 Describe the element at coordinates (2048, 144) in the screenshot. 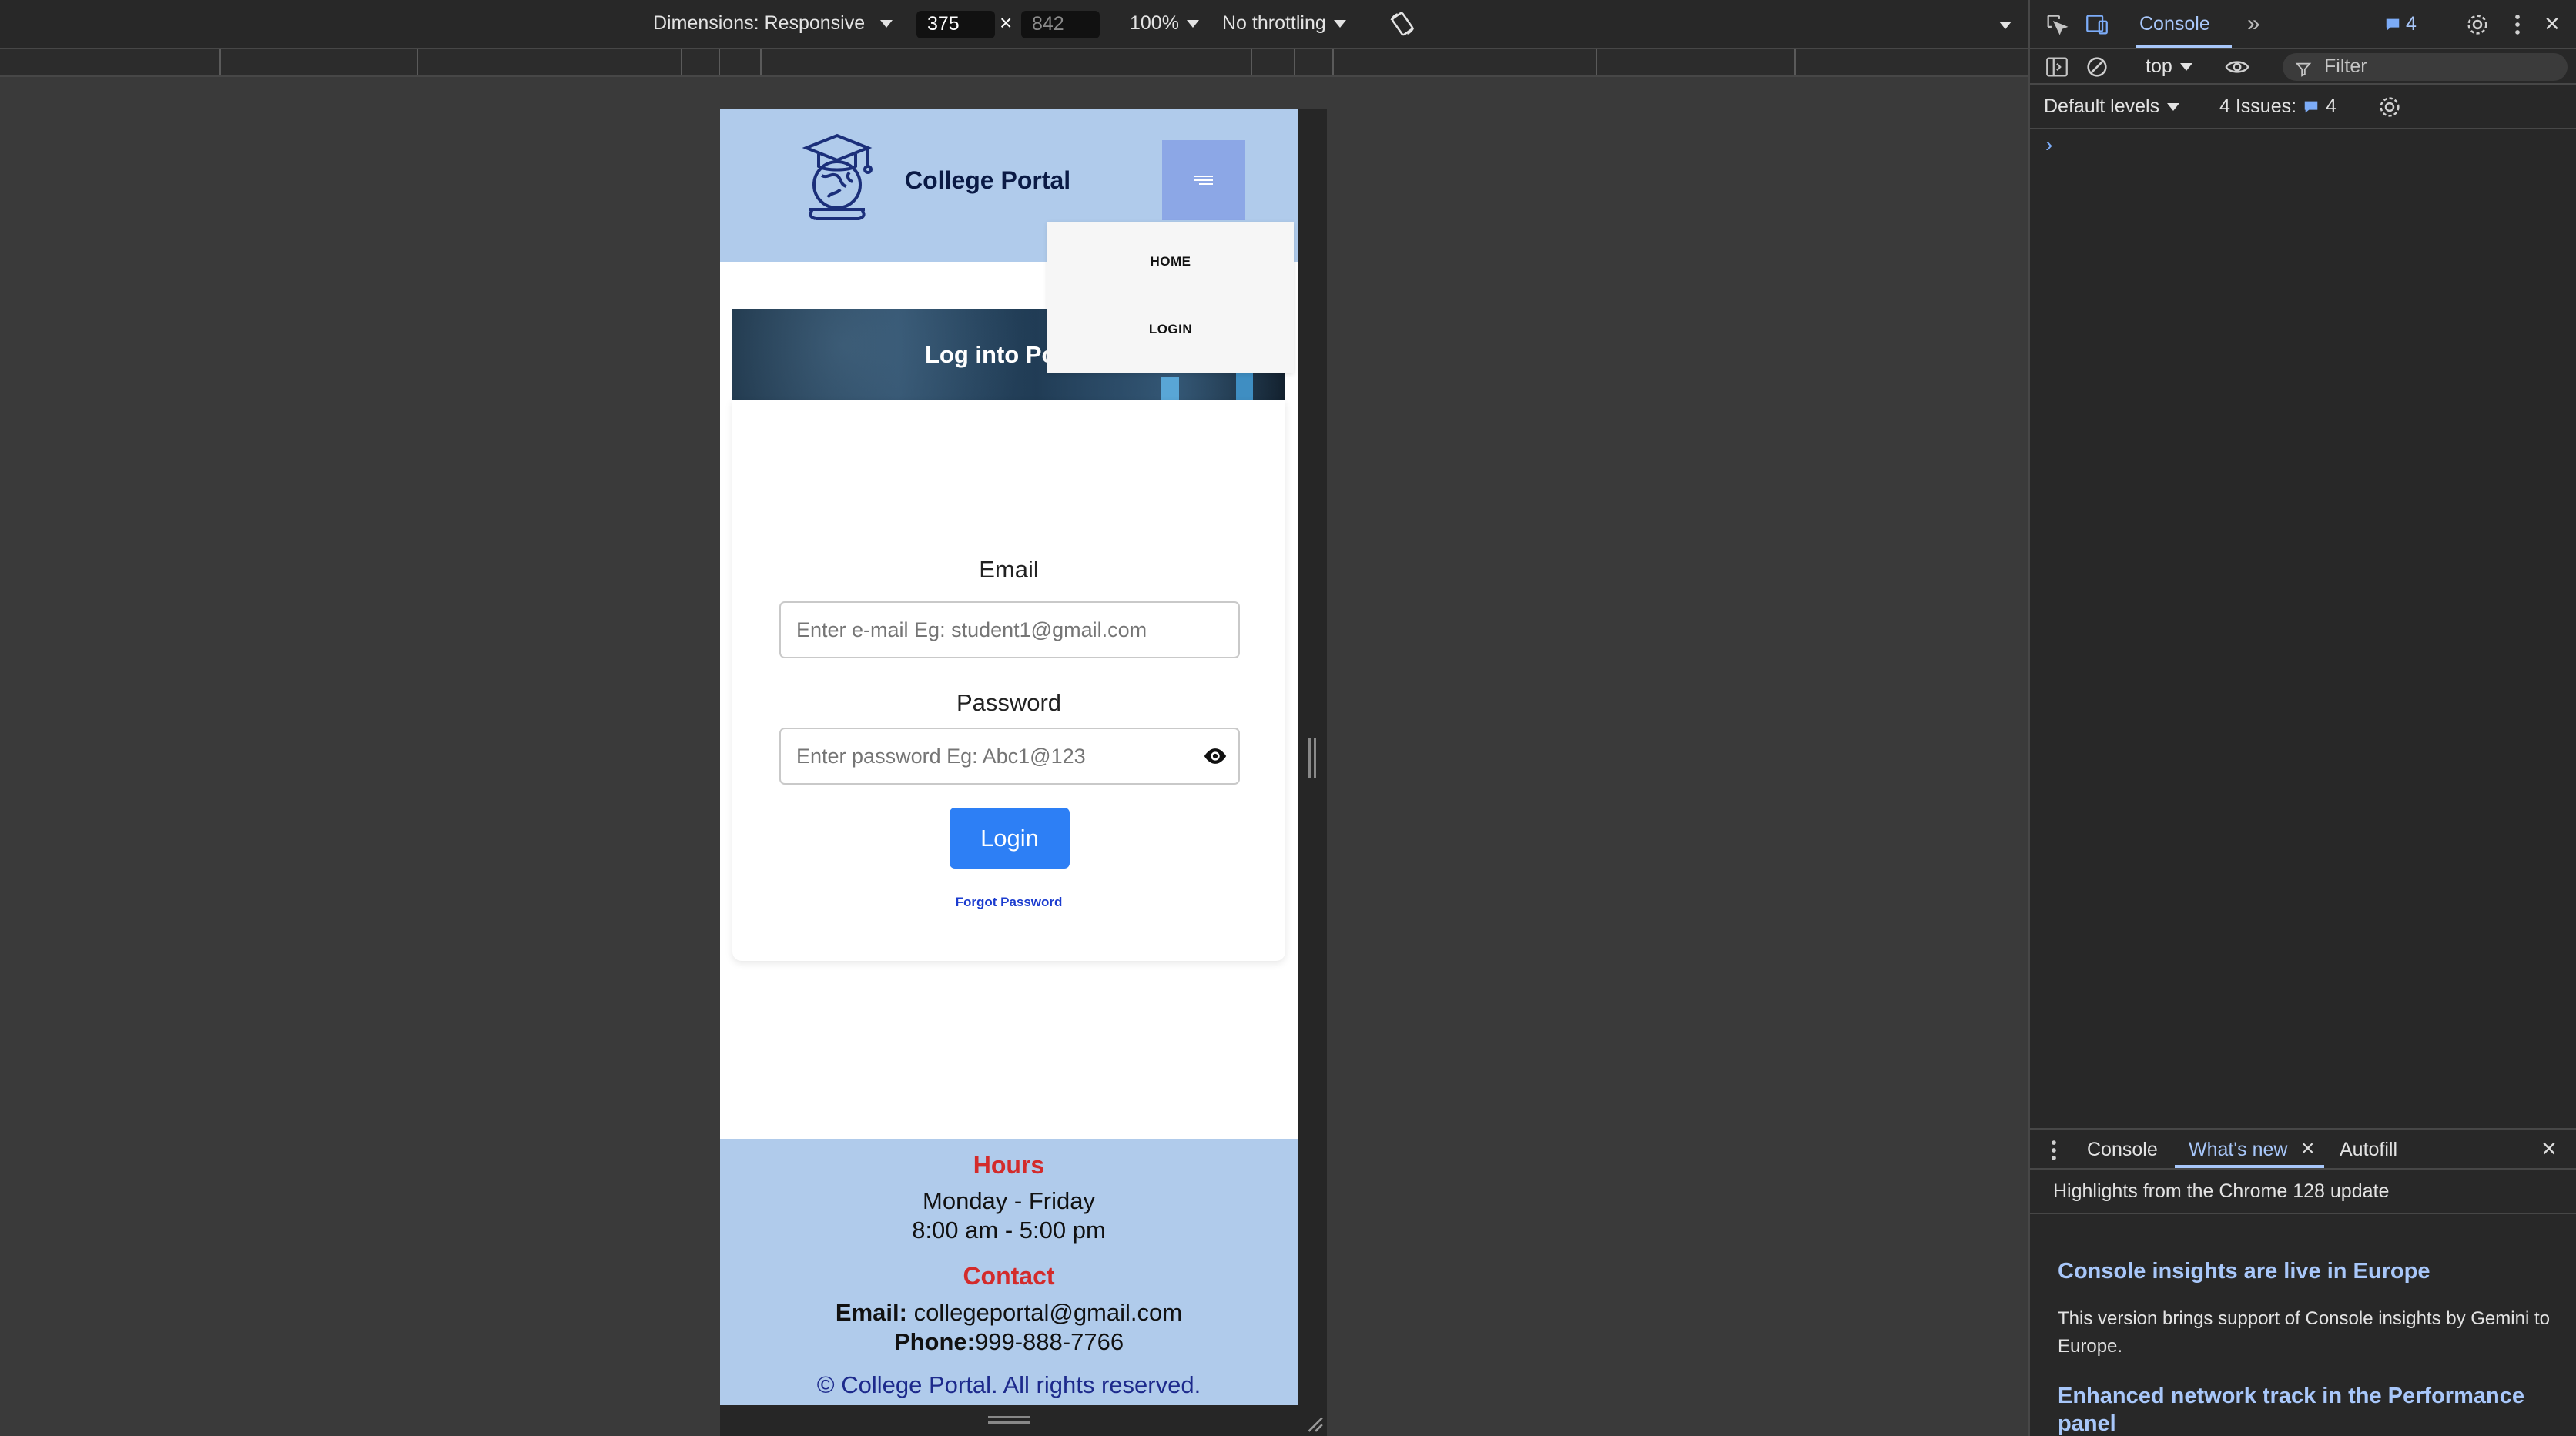

I see `console-prompt: ›` at that location.